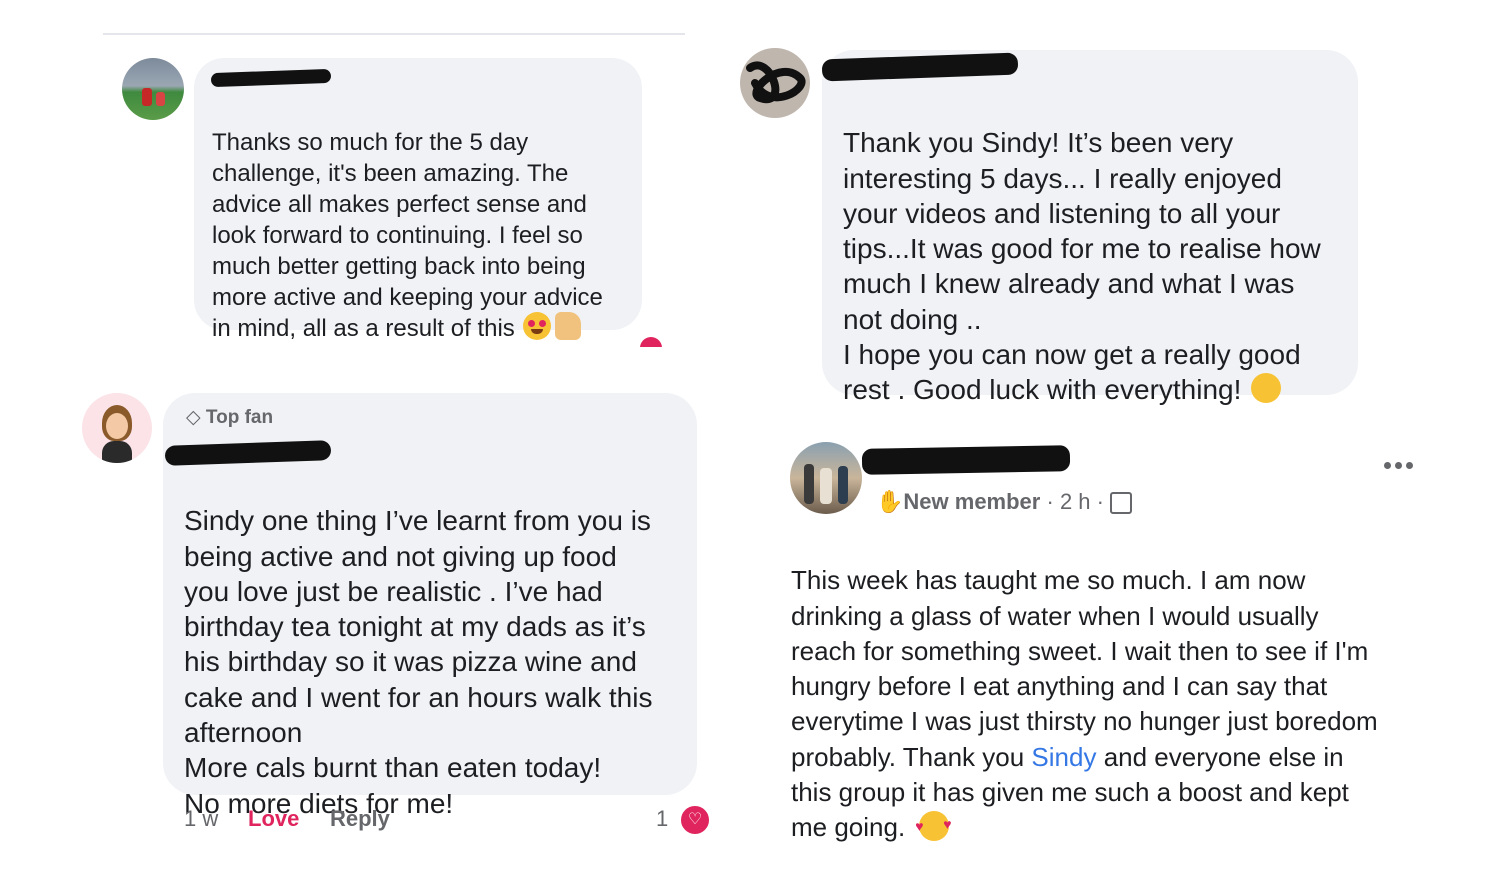  Describe the element at coordinates (662, 818) in the screenshot. I see `reaction-count: 1` at that location.